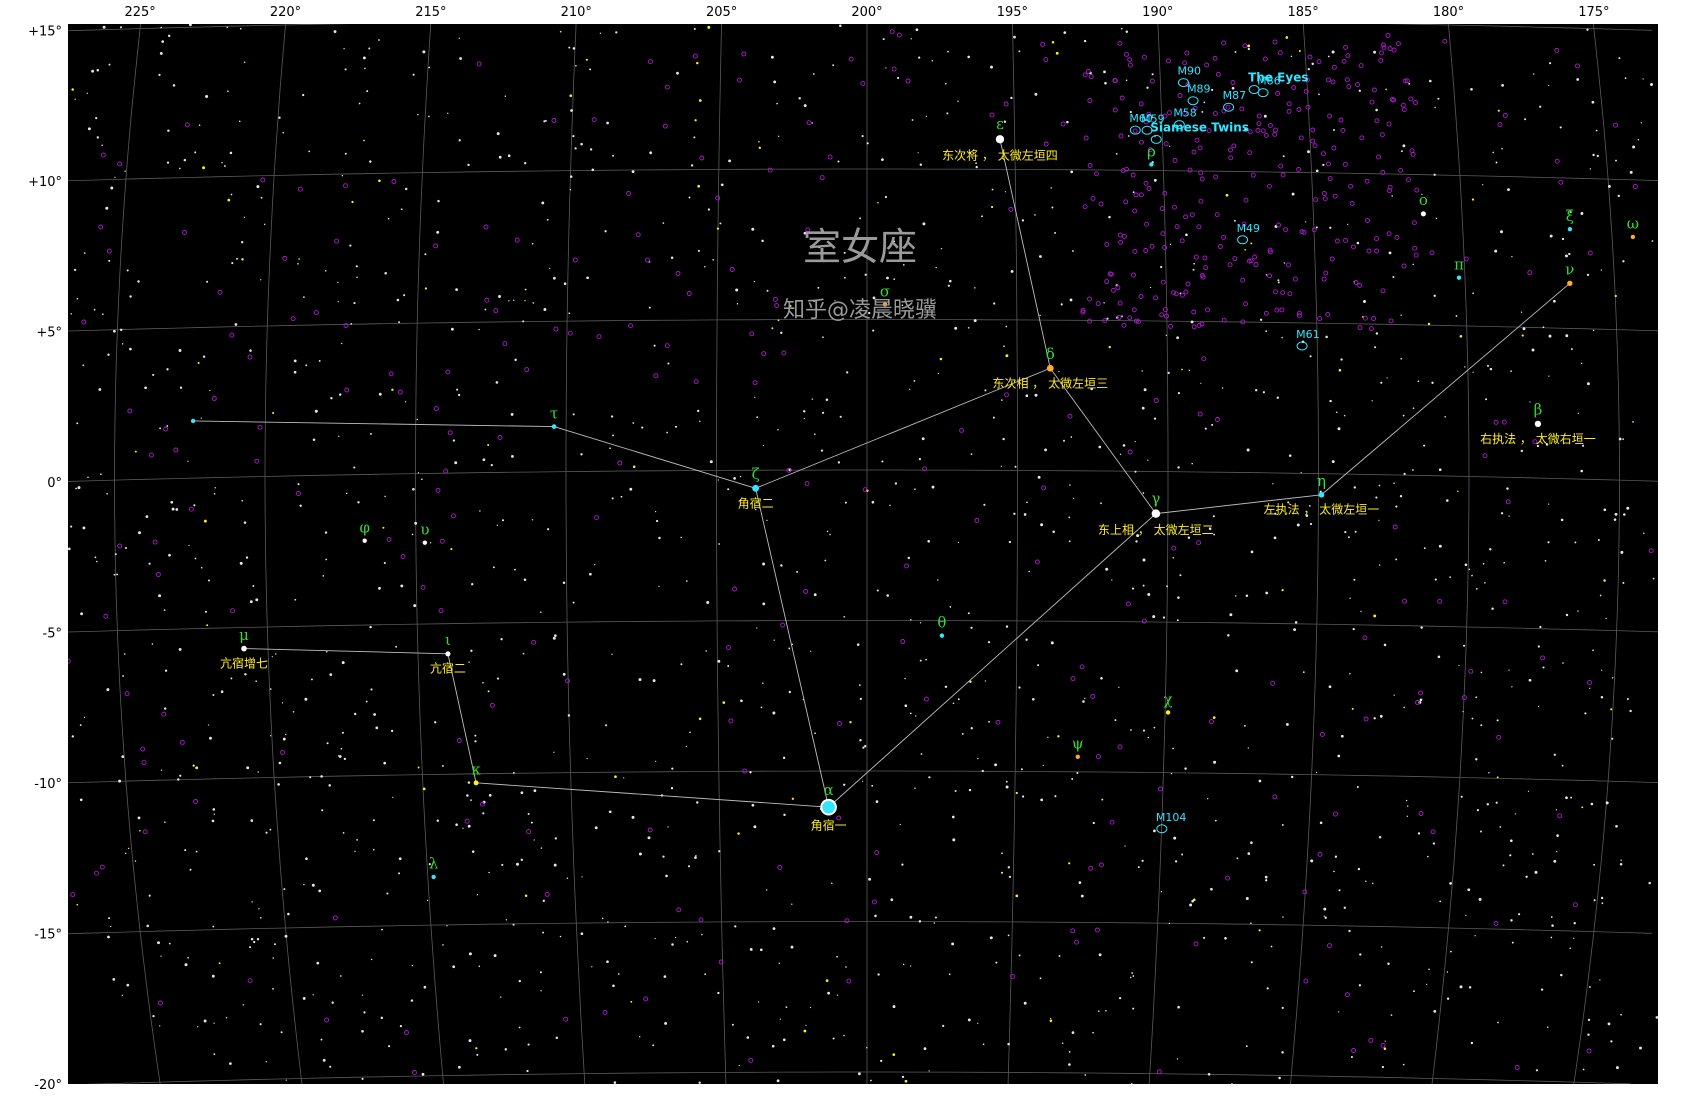 The width and height of the screenshot is (1698, 1096). What do you see at coordinates (942, 635) in the screenshot?
I see `star-theta` at bounding box center [942, 635].